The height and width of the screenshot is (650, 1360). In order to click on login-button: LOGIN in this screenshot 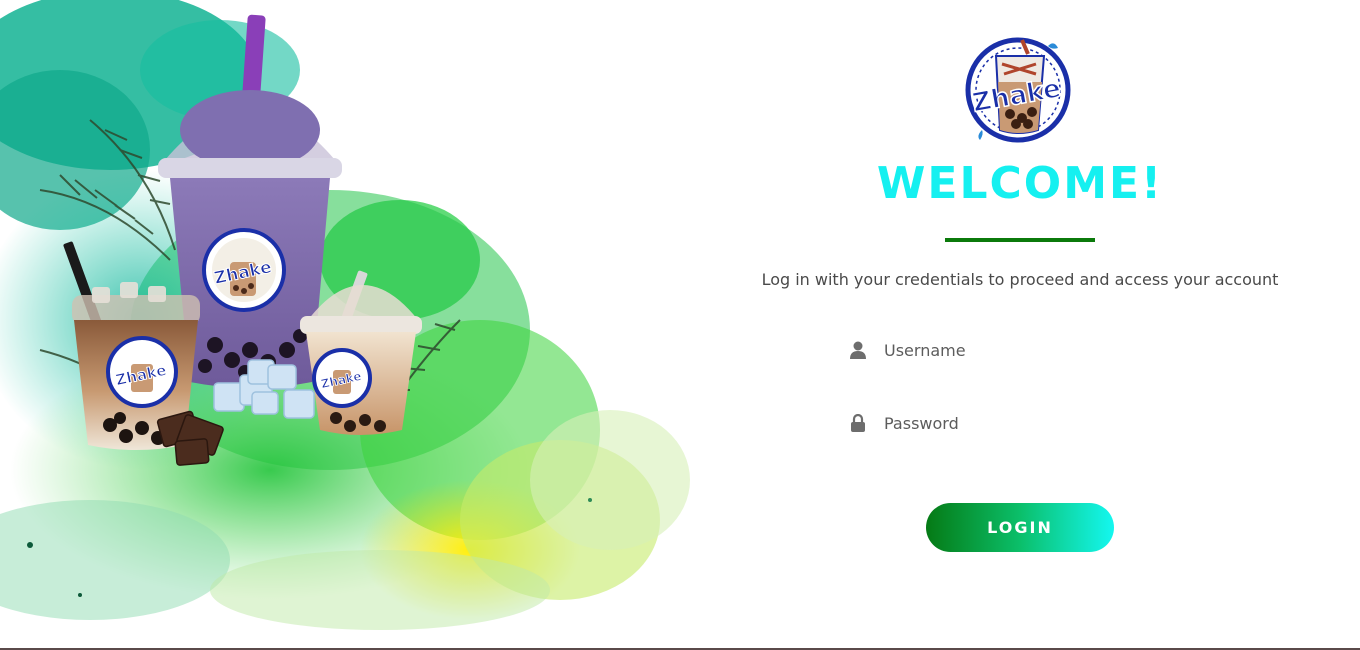, I will do `click(1020, 527)`.